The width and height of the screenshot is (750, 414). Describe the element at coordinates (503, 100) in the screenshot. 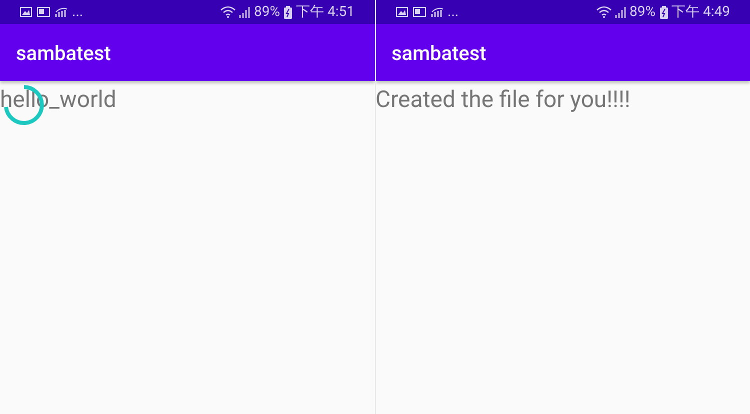

I see `message-text: Created the file for you!!!!` at that location.